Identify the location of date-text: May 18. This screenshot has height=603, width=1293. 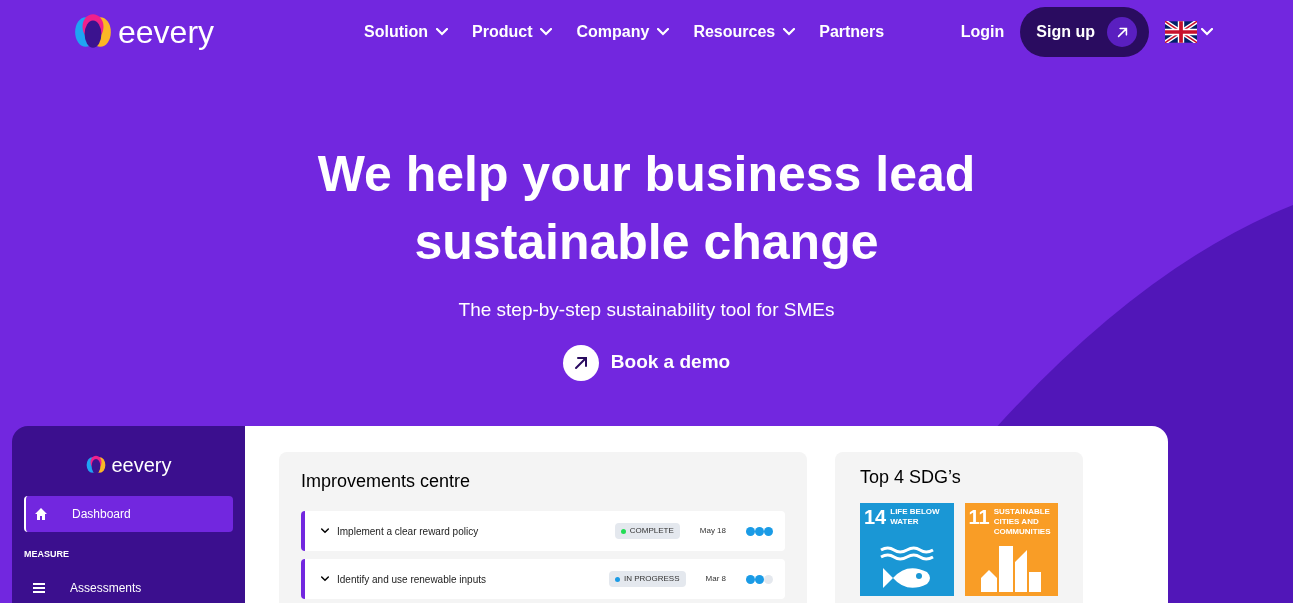
(712, 531).